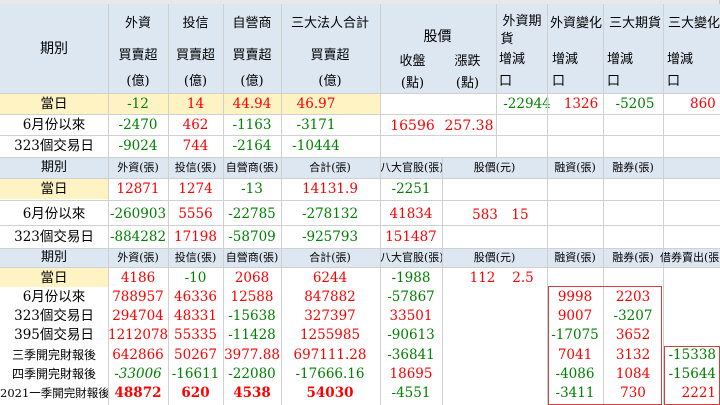 This screenshot has width=720, height=405. What do you see at coordinates (195, 278) in the screenshot?
I see `s3-row-it: -10` at bounding box center [195, 278].